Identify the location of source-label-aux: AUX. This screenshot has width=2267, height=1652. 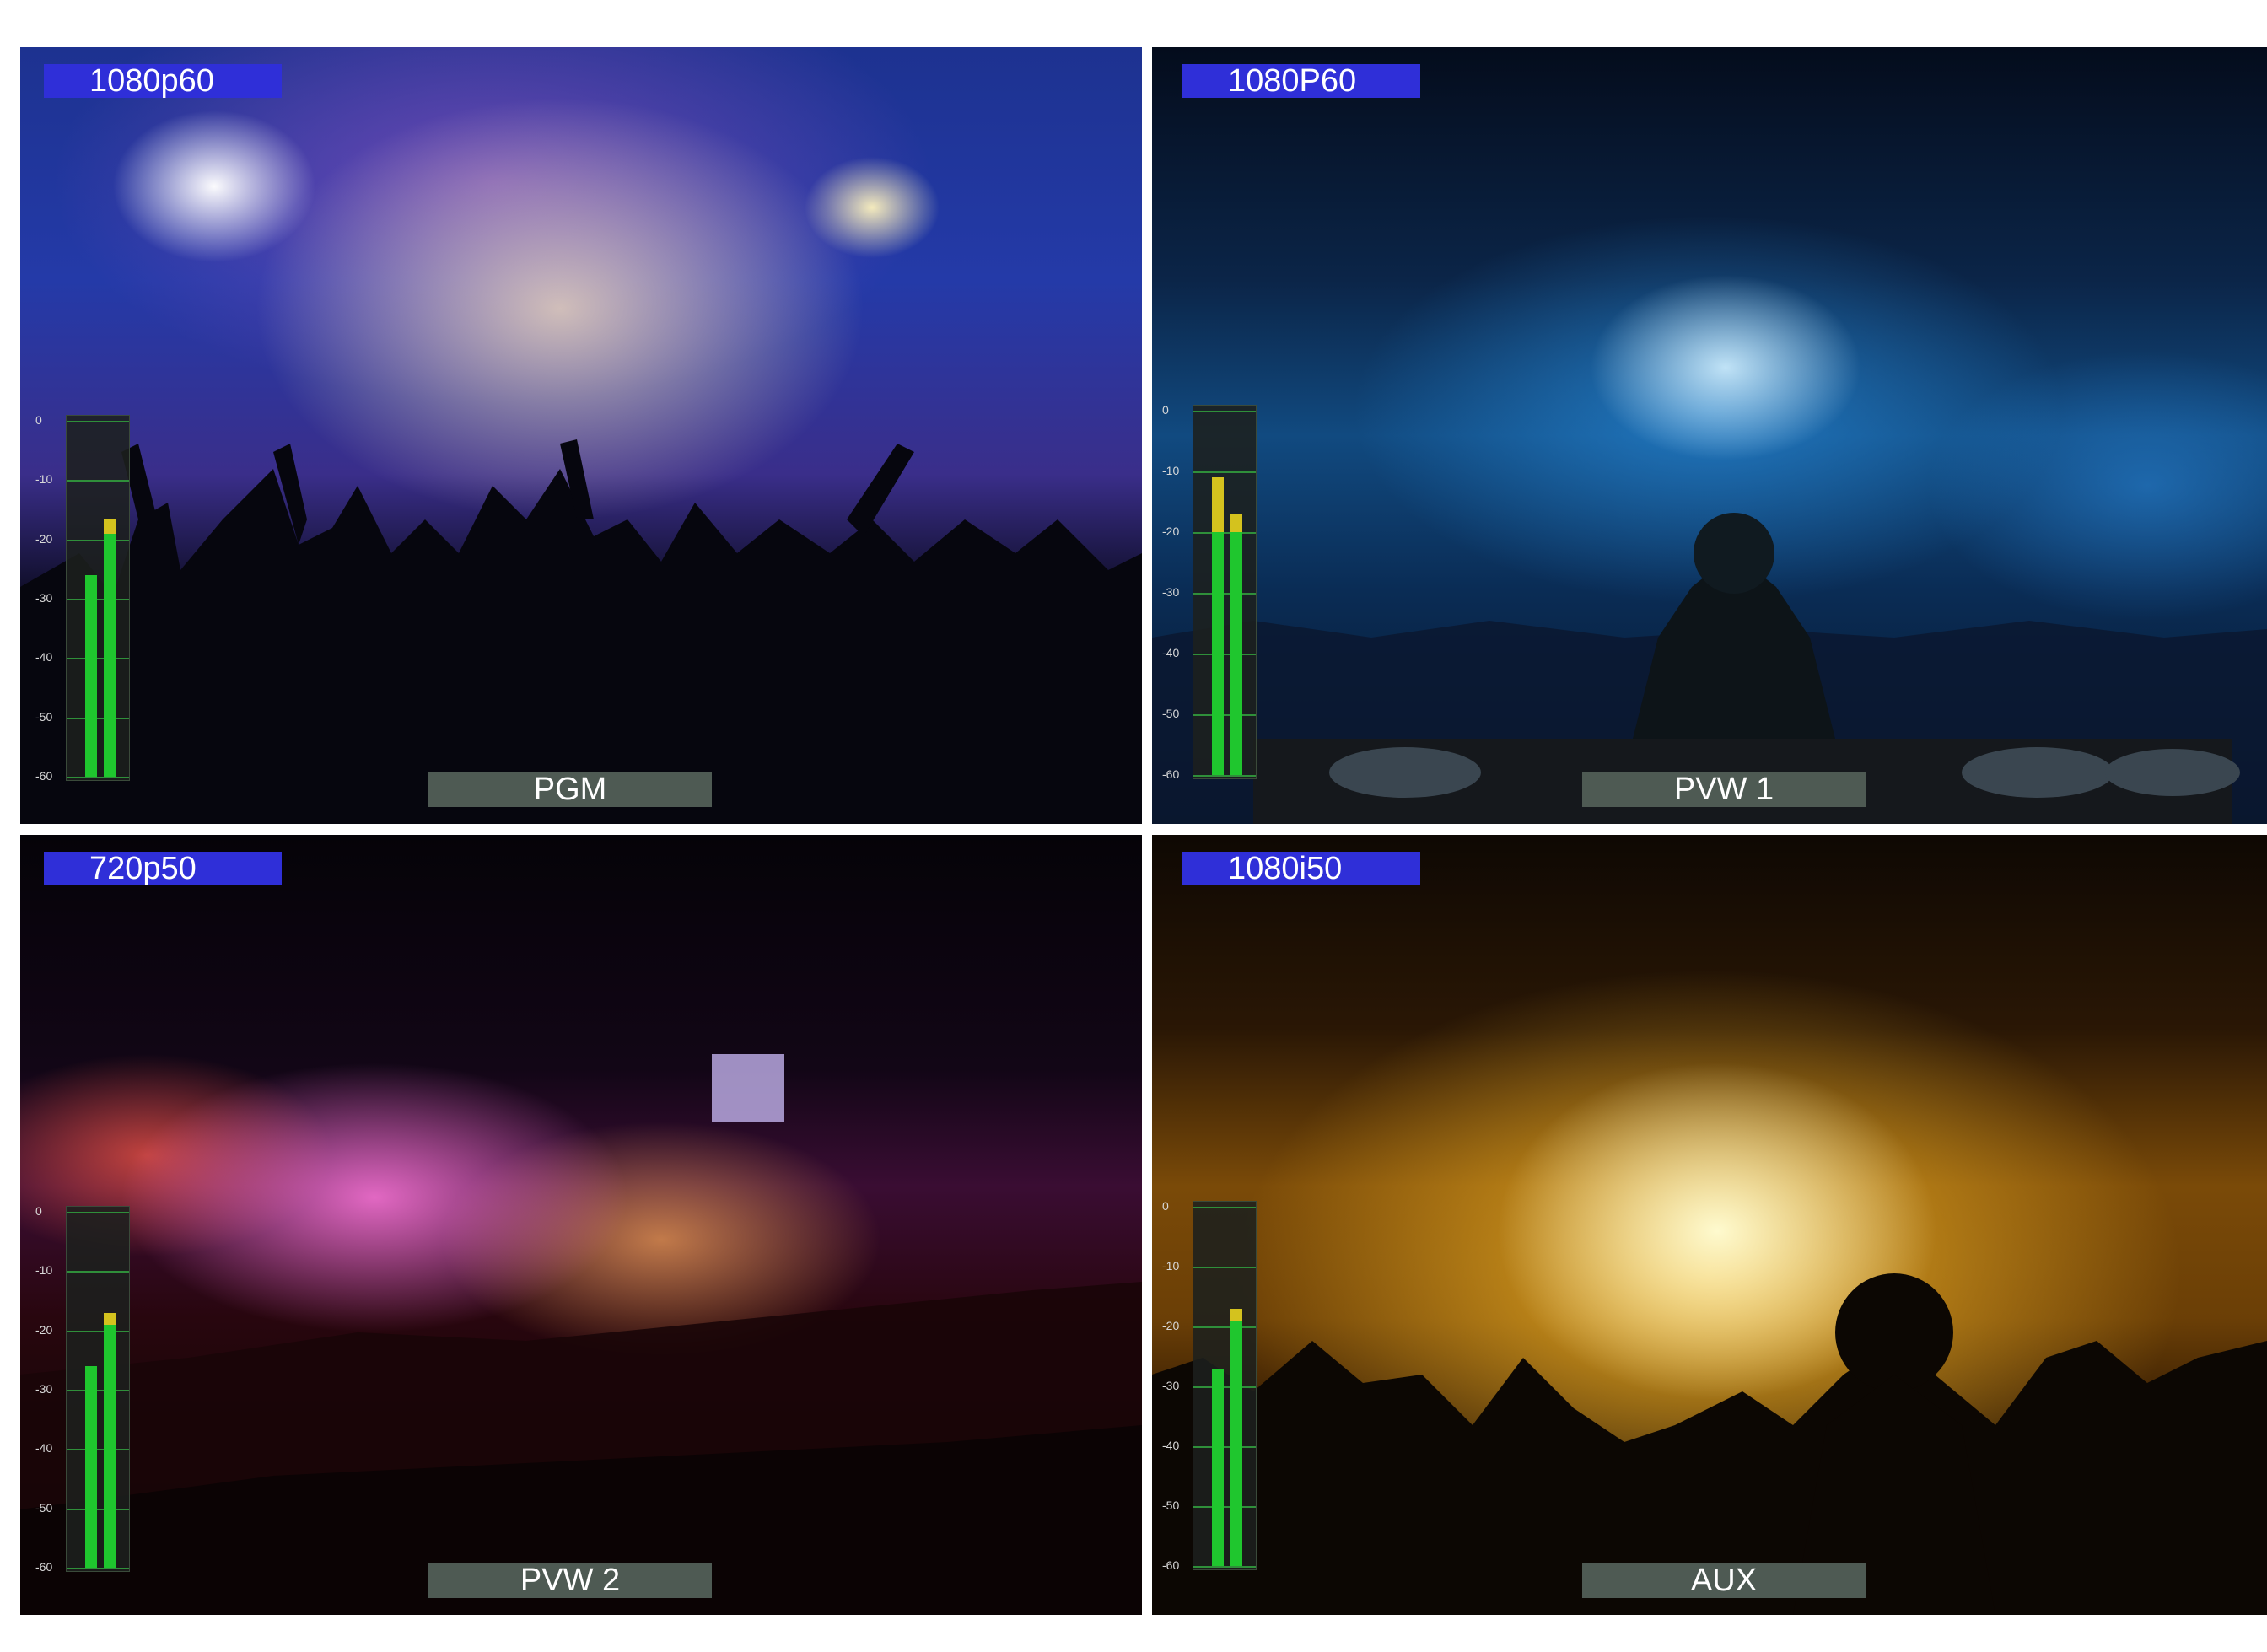
(1724, 1581).